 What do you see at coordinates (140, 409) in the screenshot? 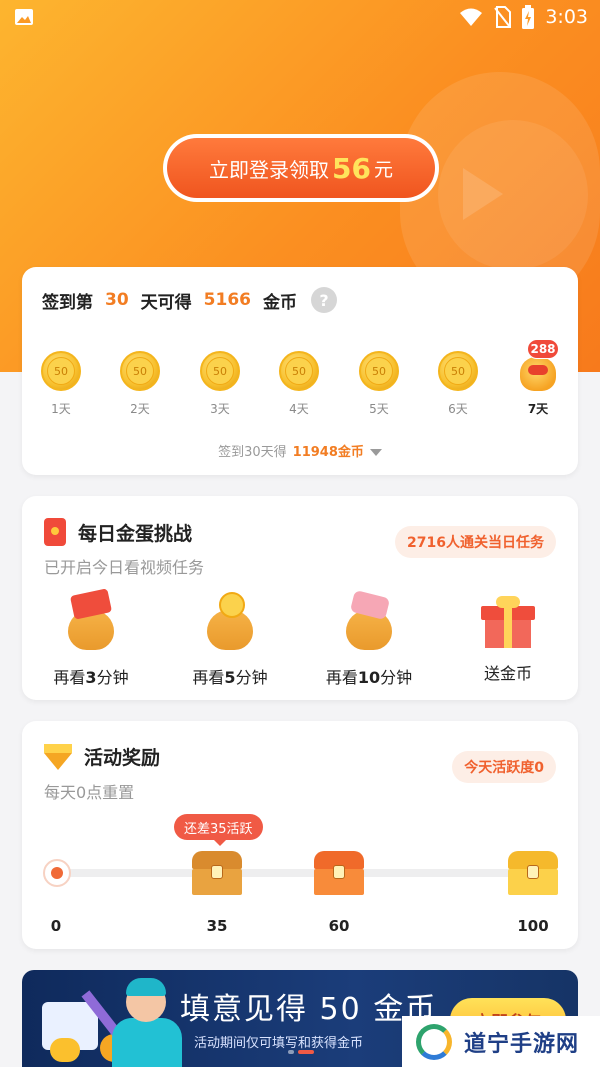
I see `day-label: 2天` at bounding box center [140, 409].